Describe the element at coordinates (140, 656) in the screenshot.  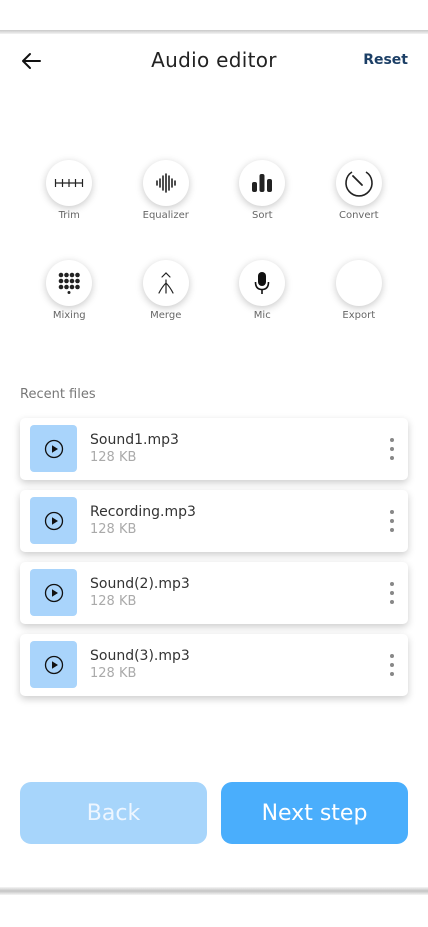
I see `file-name: Sound(3).mp3` at that location.